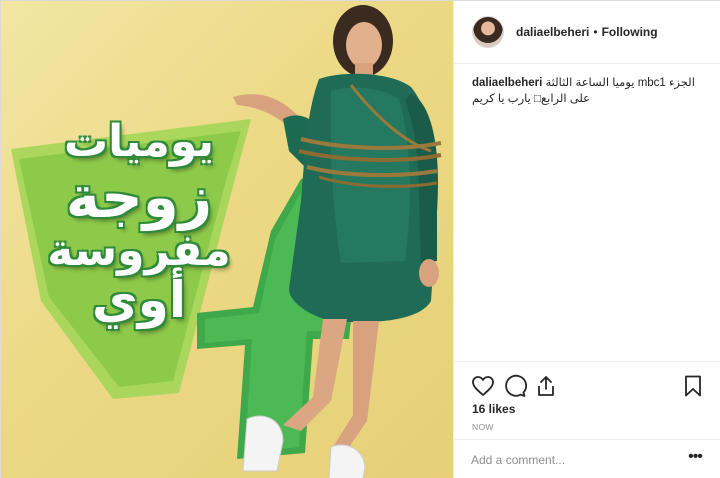 This screenshot has height=478, width=720. I want to click on poster-title-line-4: أوي, so click(139, 300).